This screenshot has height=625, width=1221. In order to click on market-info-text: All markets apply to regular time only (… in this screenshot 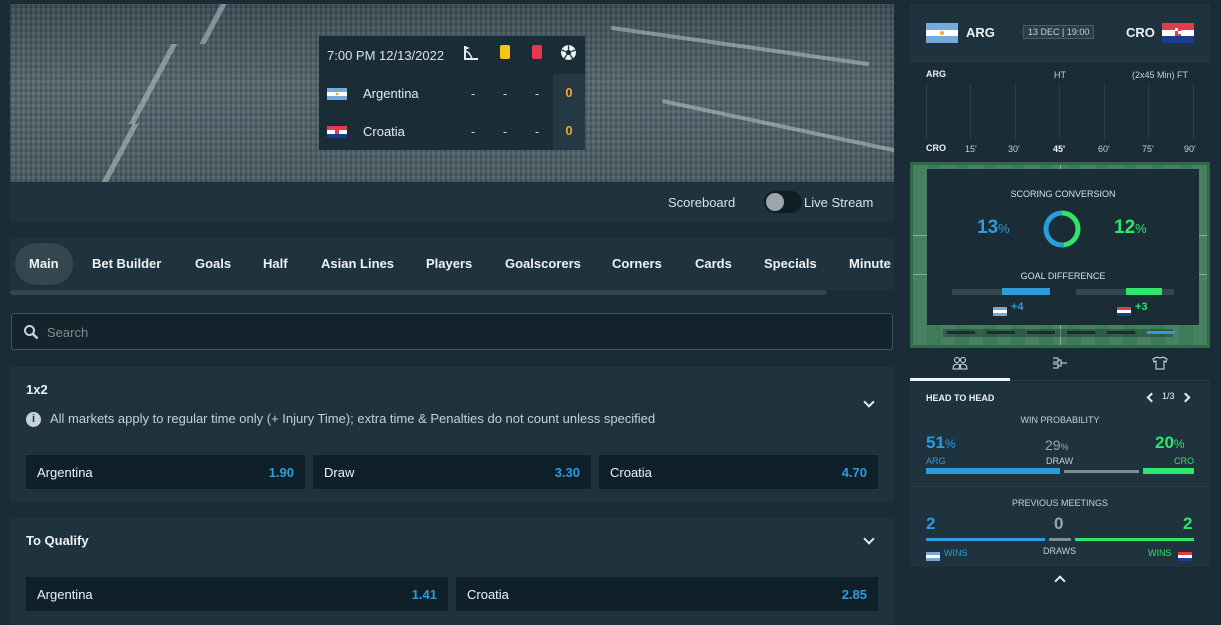, I will do `click(353, 418)`.